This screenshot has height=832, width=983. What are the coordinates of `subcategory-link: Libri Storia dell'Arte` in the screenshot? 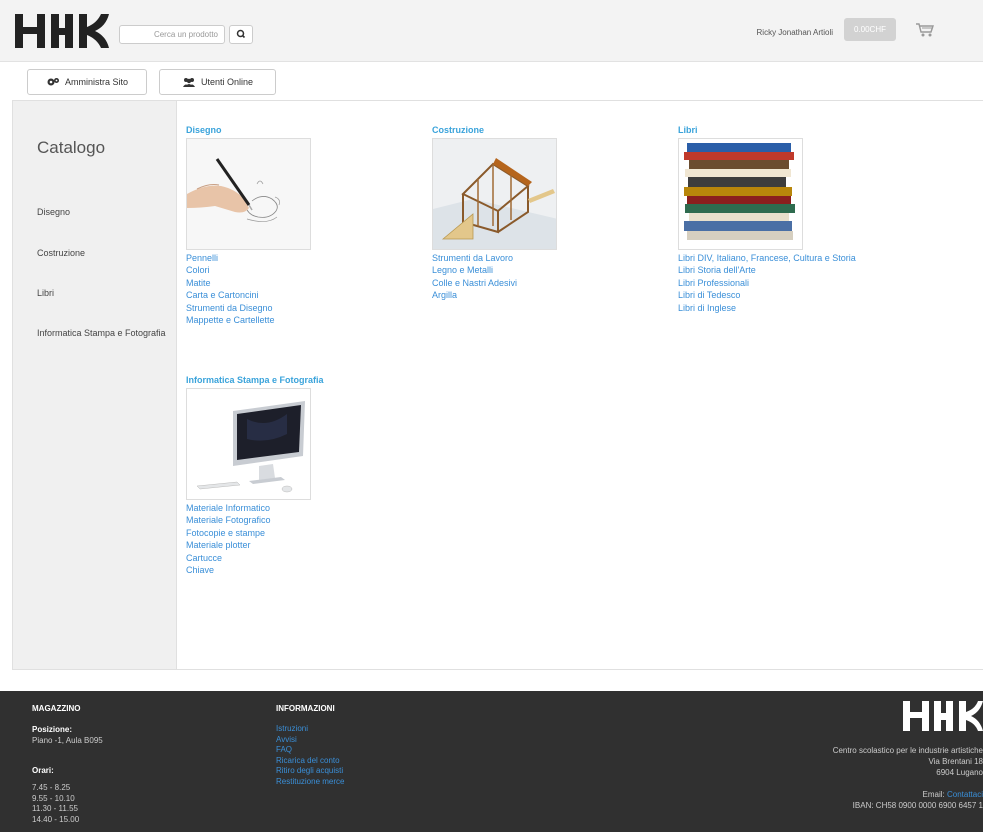 It's located at (767, 270).